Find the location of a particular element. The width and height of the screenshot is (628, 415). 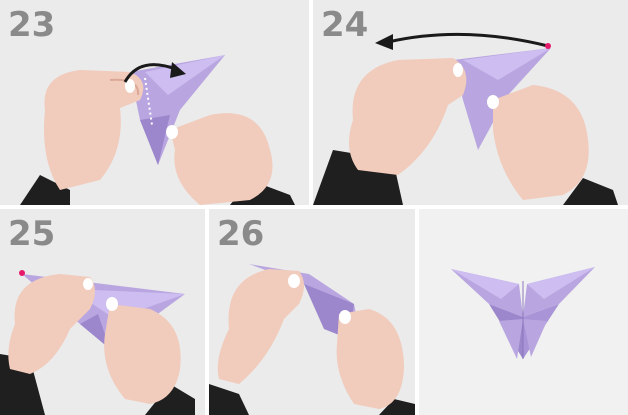

left-arrow-icon is located at coordinates (468, 40).